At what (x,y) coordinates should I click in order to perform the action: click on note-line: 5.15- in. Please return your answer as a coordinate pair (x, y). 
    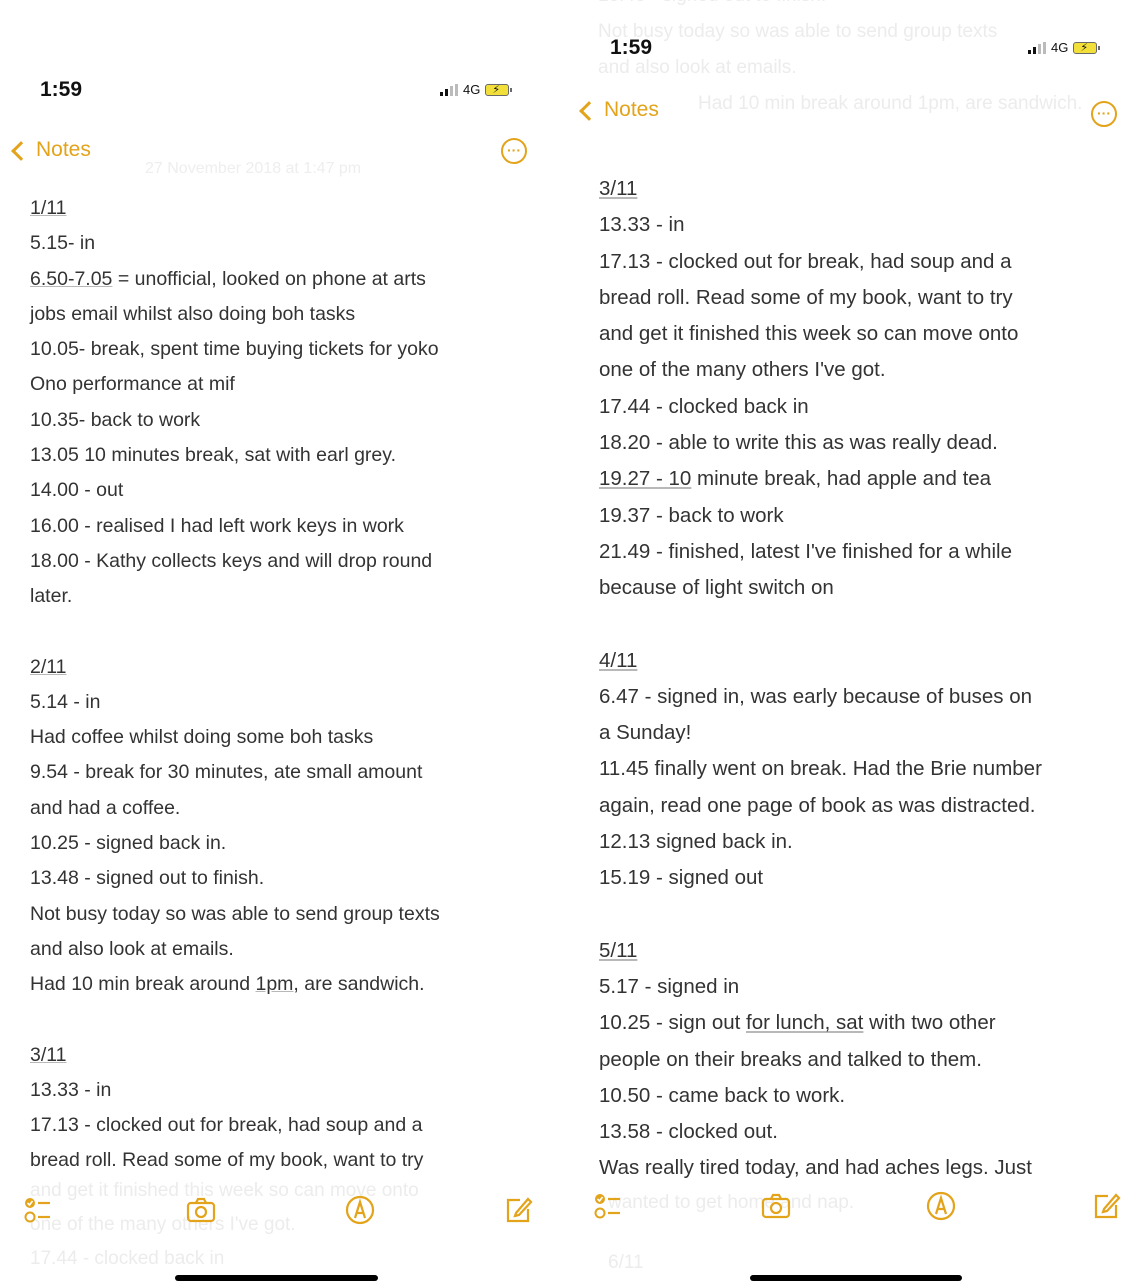
    Looking at the image, I should click on (63, 243).